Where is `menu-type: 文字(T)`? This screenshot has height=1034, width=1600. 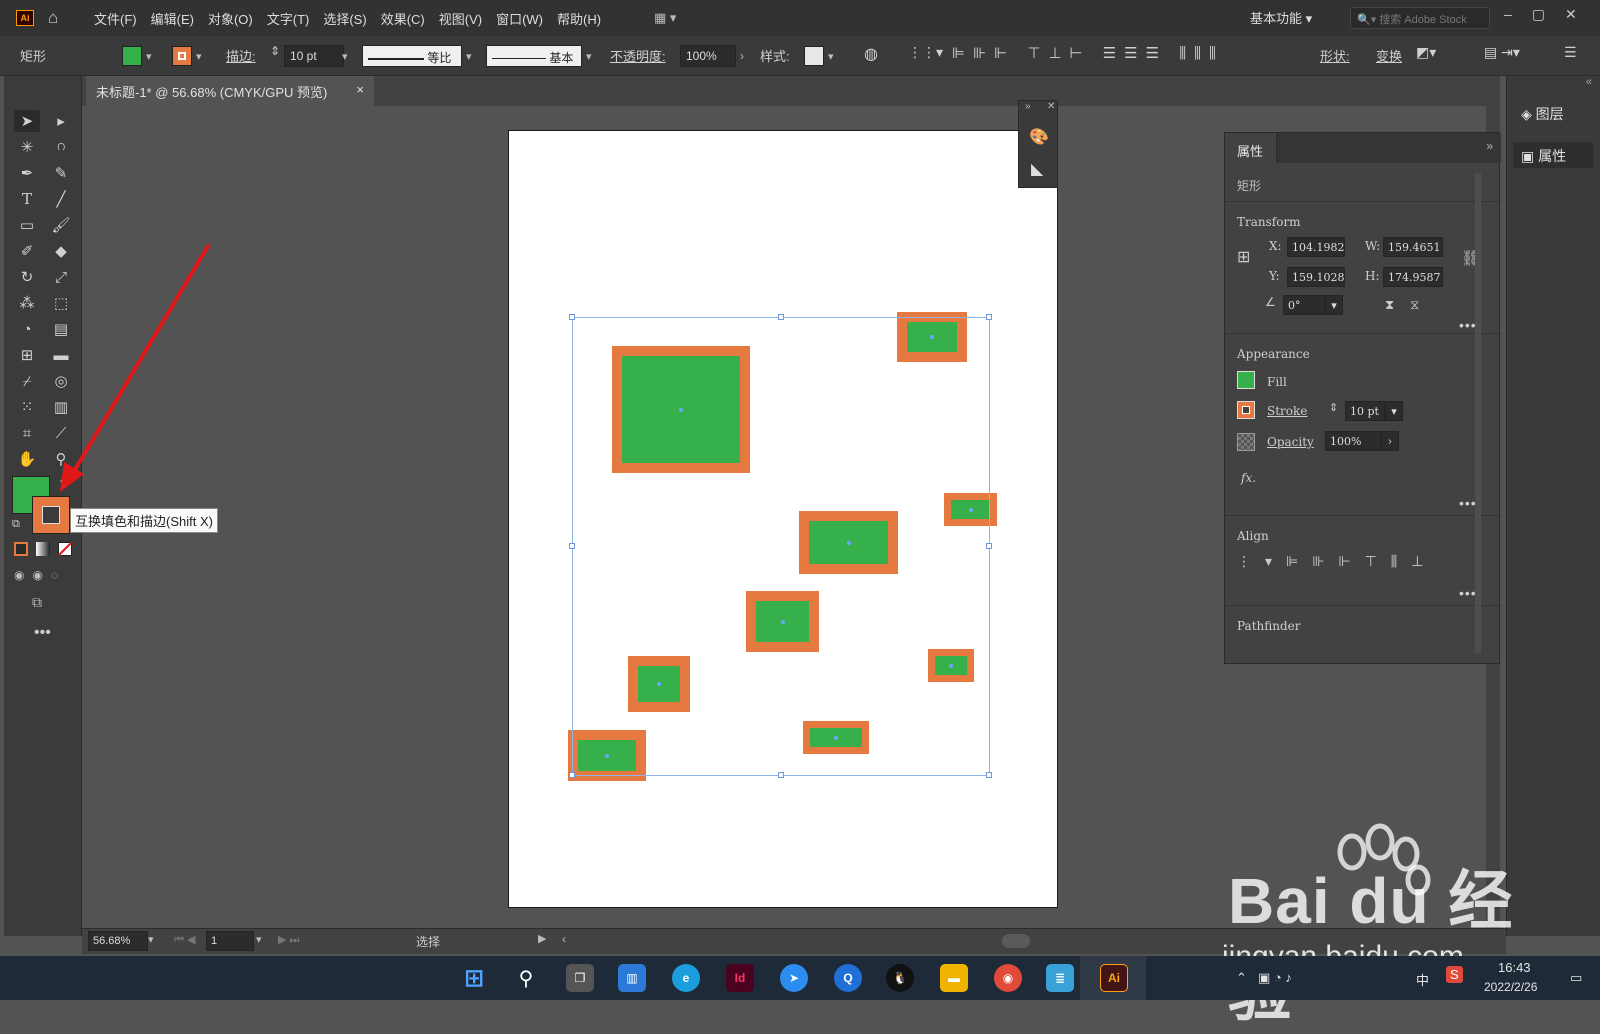
menu-type: 文字(T) is located at coordinates (288, 18).